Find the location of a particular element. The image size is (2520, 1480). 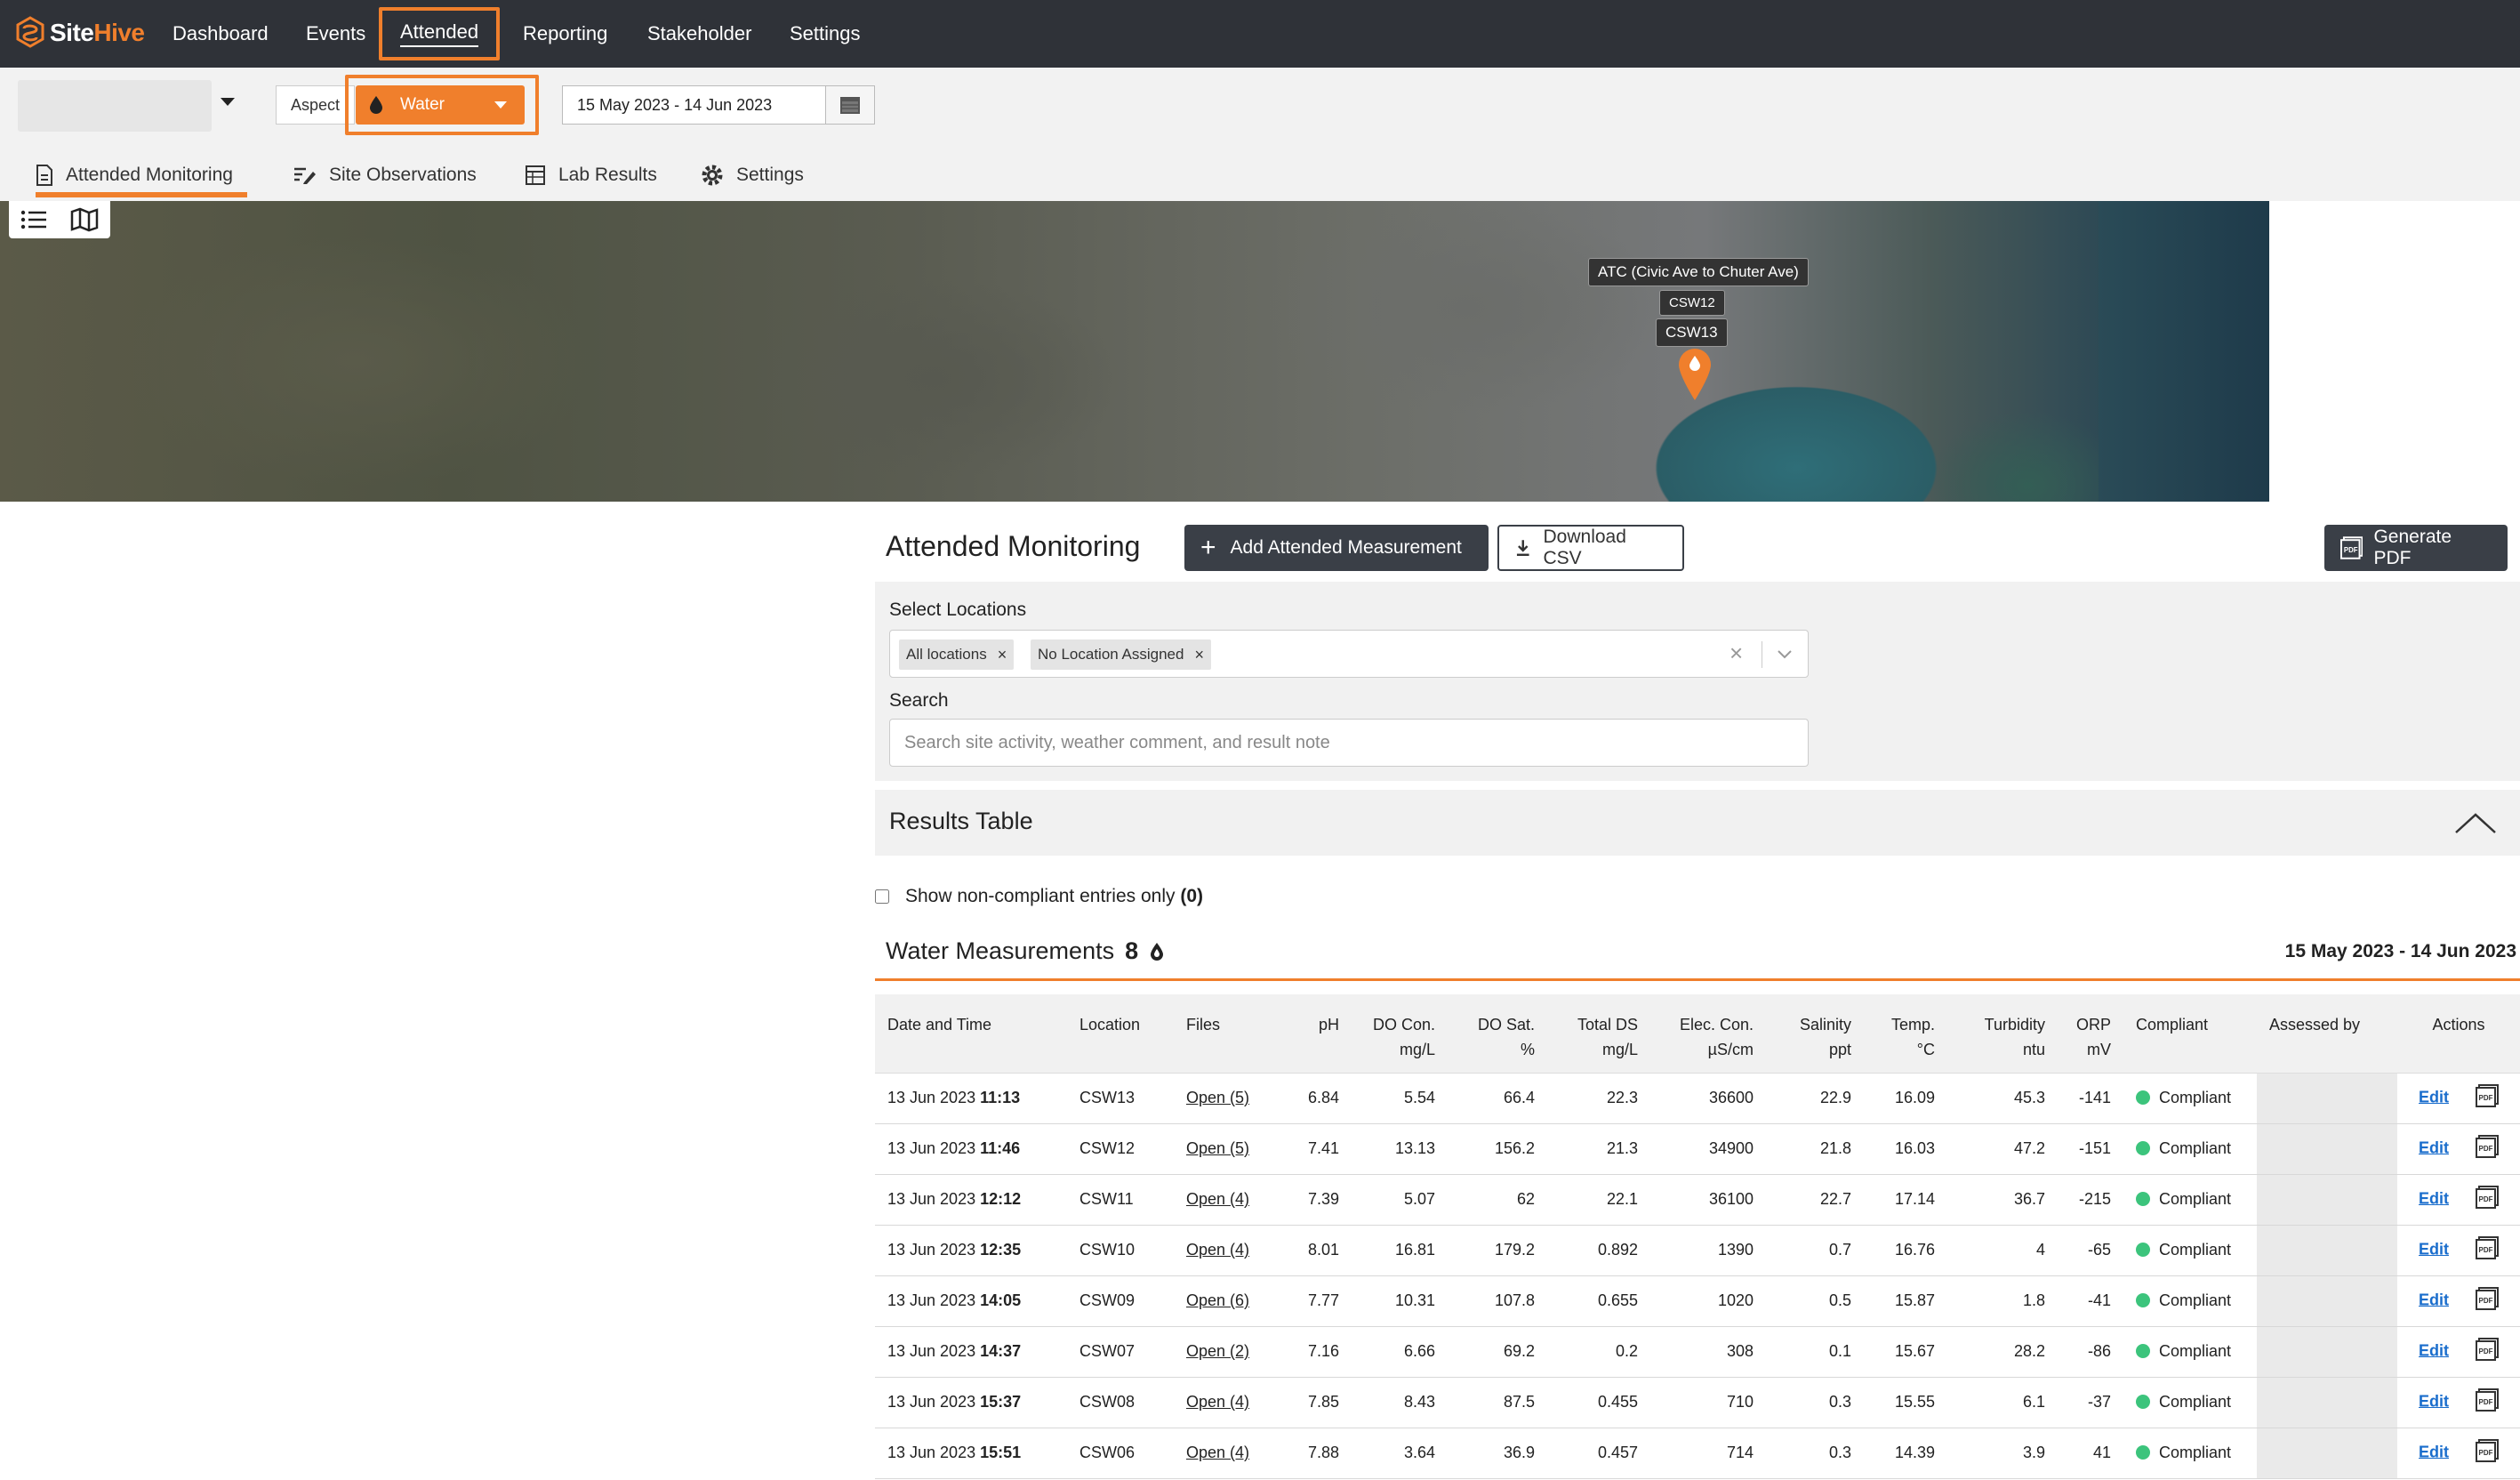

cell-location: CSW06 is located at coordinates (1121, 1453).